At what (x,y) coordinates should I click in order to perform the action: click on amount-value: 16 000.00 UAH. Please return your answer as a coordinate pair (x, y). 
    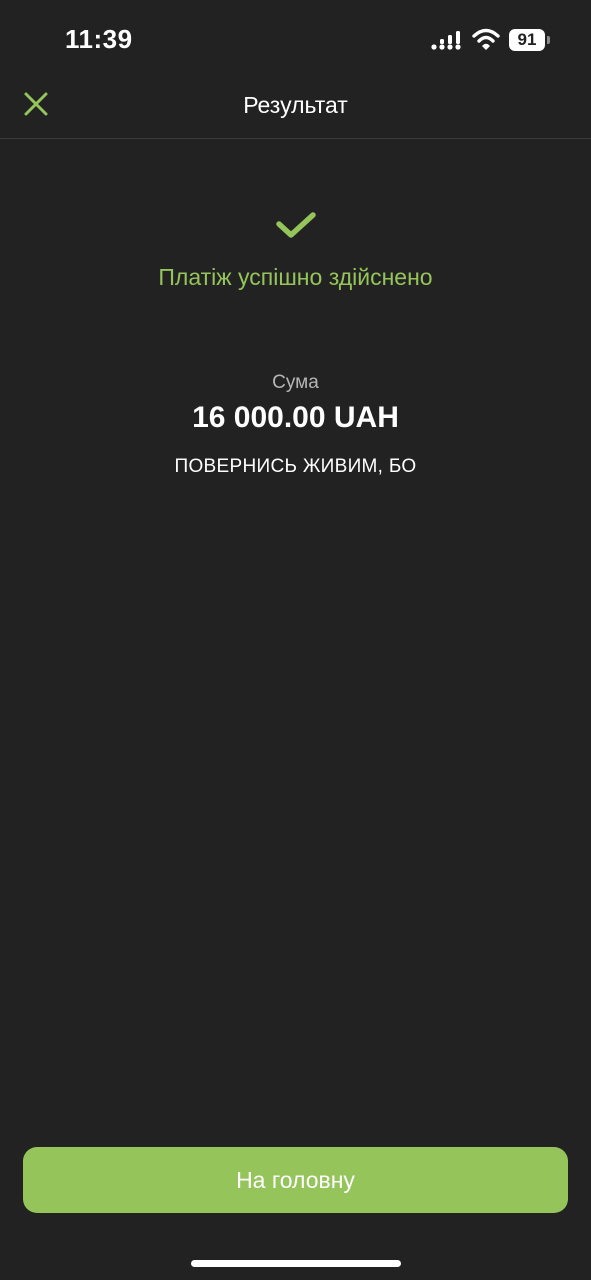
    Looking at the image, I should click on (295, 417).